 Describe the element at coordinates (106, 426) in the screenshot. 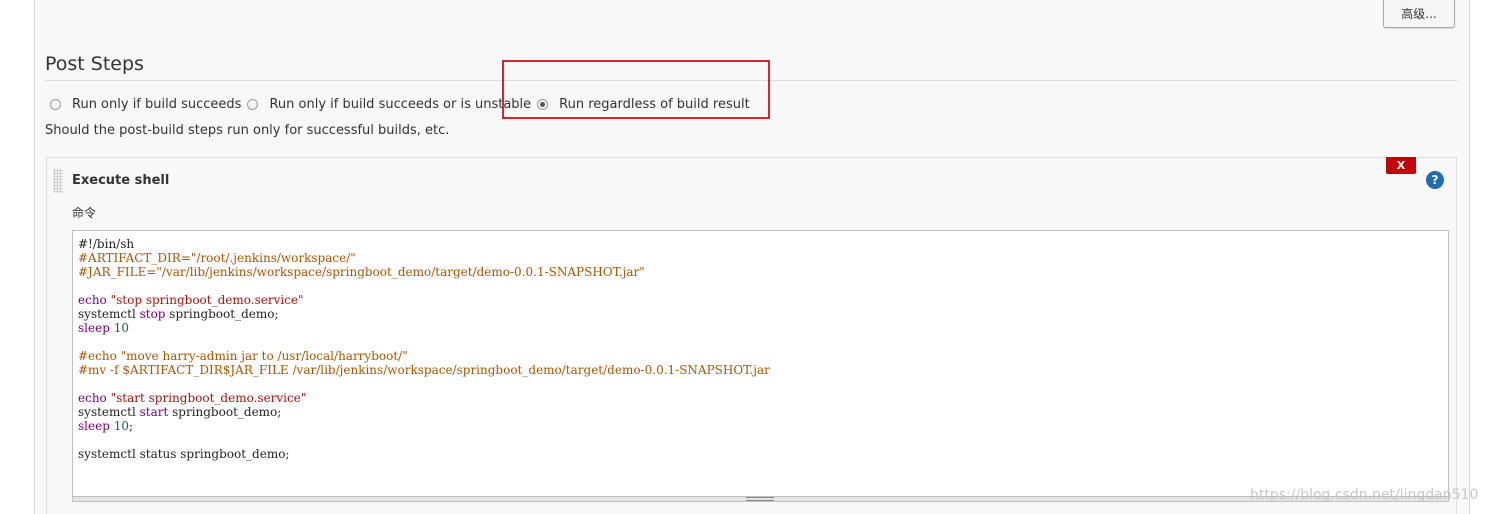

I see `code-line: sleep 10;` at that location.